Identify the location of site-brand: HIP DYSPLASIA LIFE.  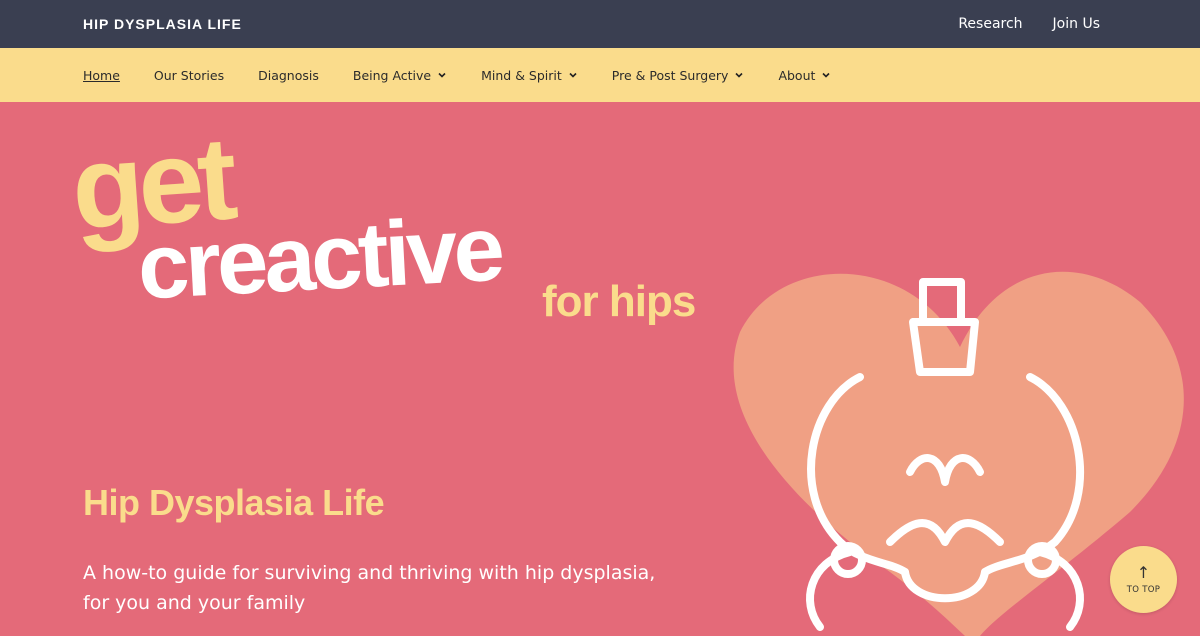
(162, 24).